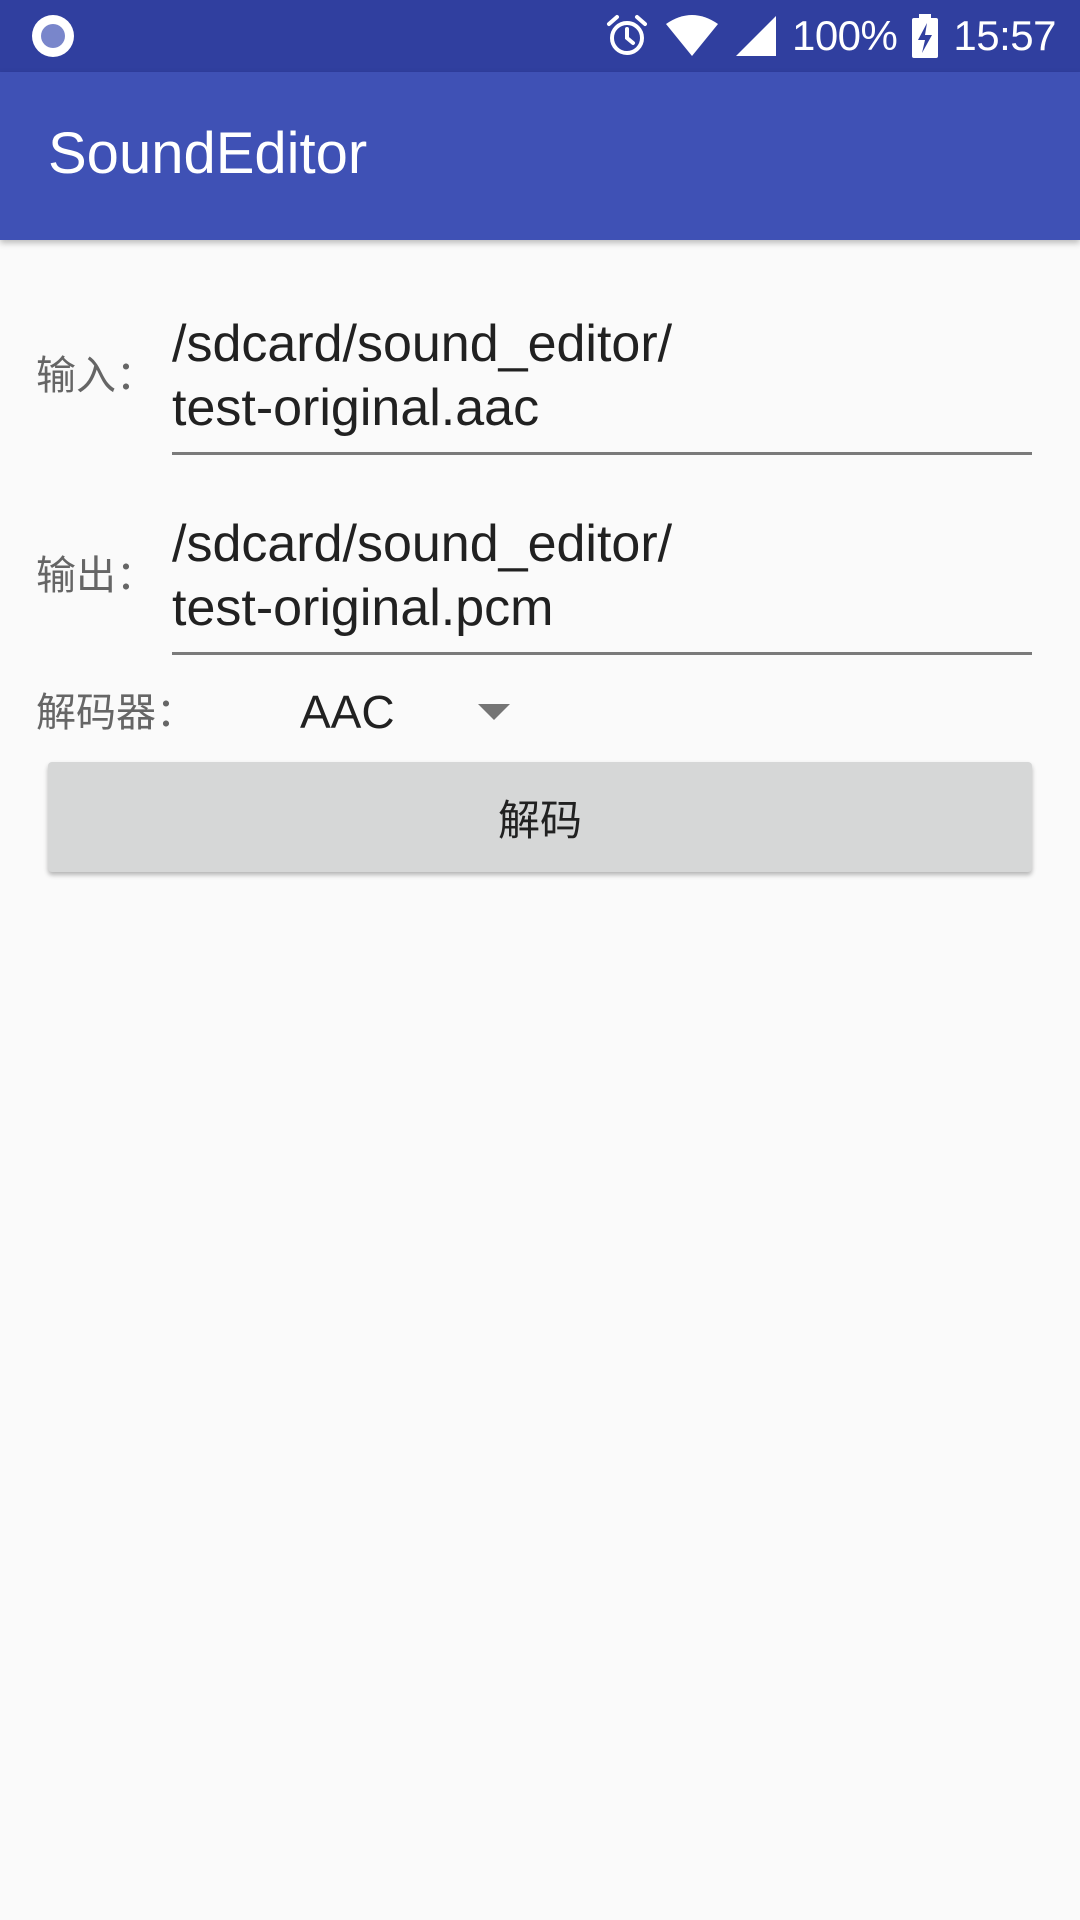 The image size is (1080, 1920). I want to click on input-label: 输入：, so click(96, 376).